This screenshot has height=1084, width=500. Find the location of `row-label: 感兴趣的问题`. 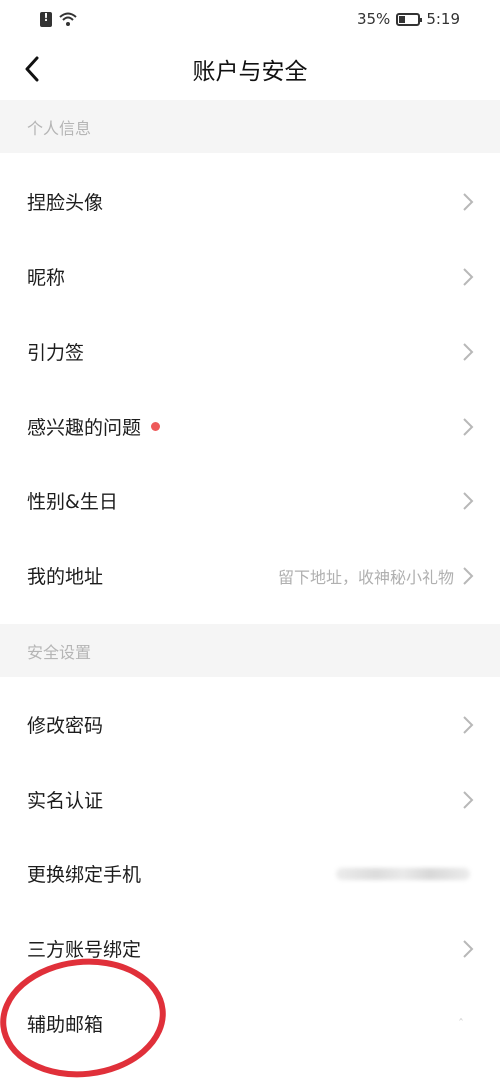

row-label: 感兴趣的问题 is located at coordinates (84, 428).